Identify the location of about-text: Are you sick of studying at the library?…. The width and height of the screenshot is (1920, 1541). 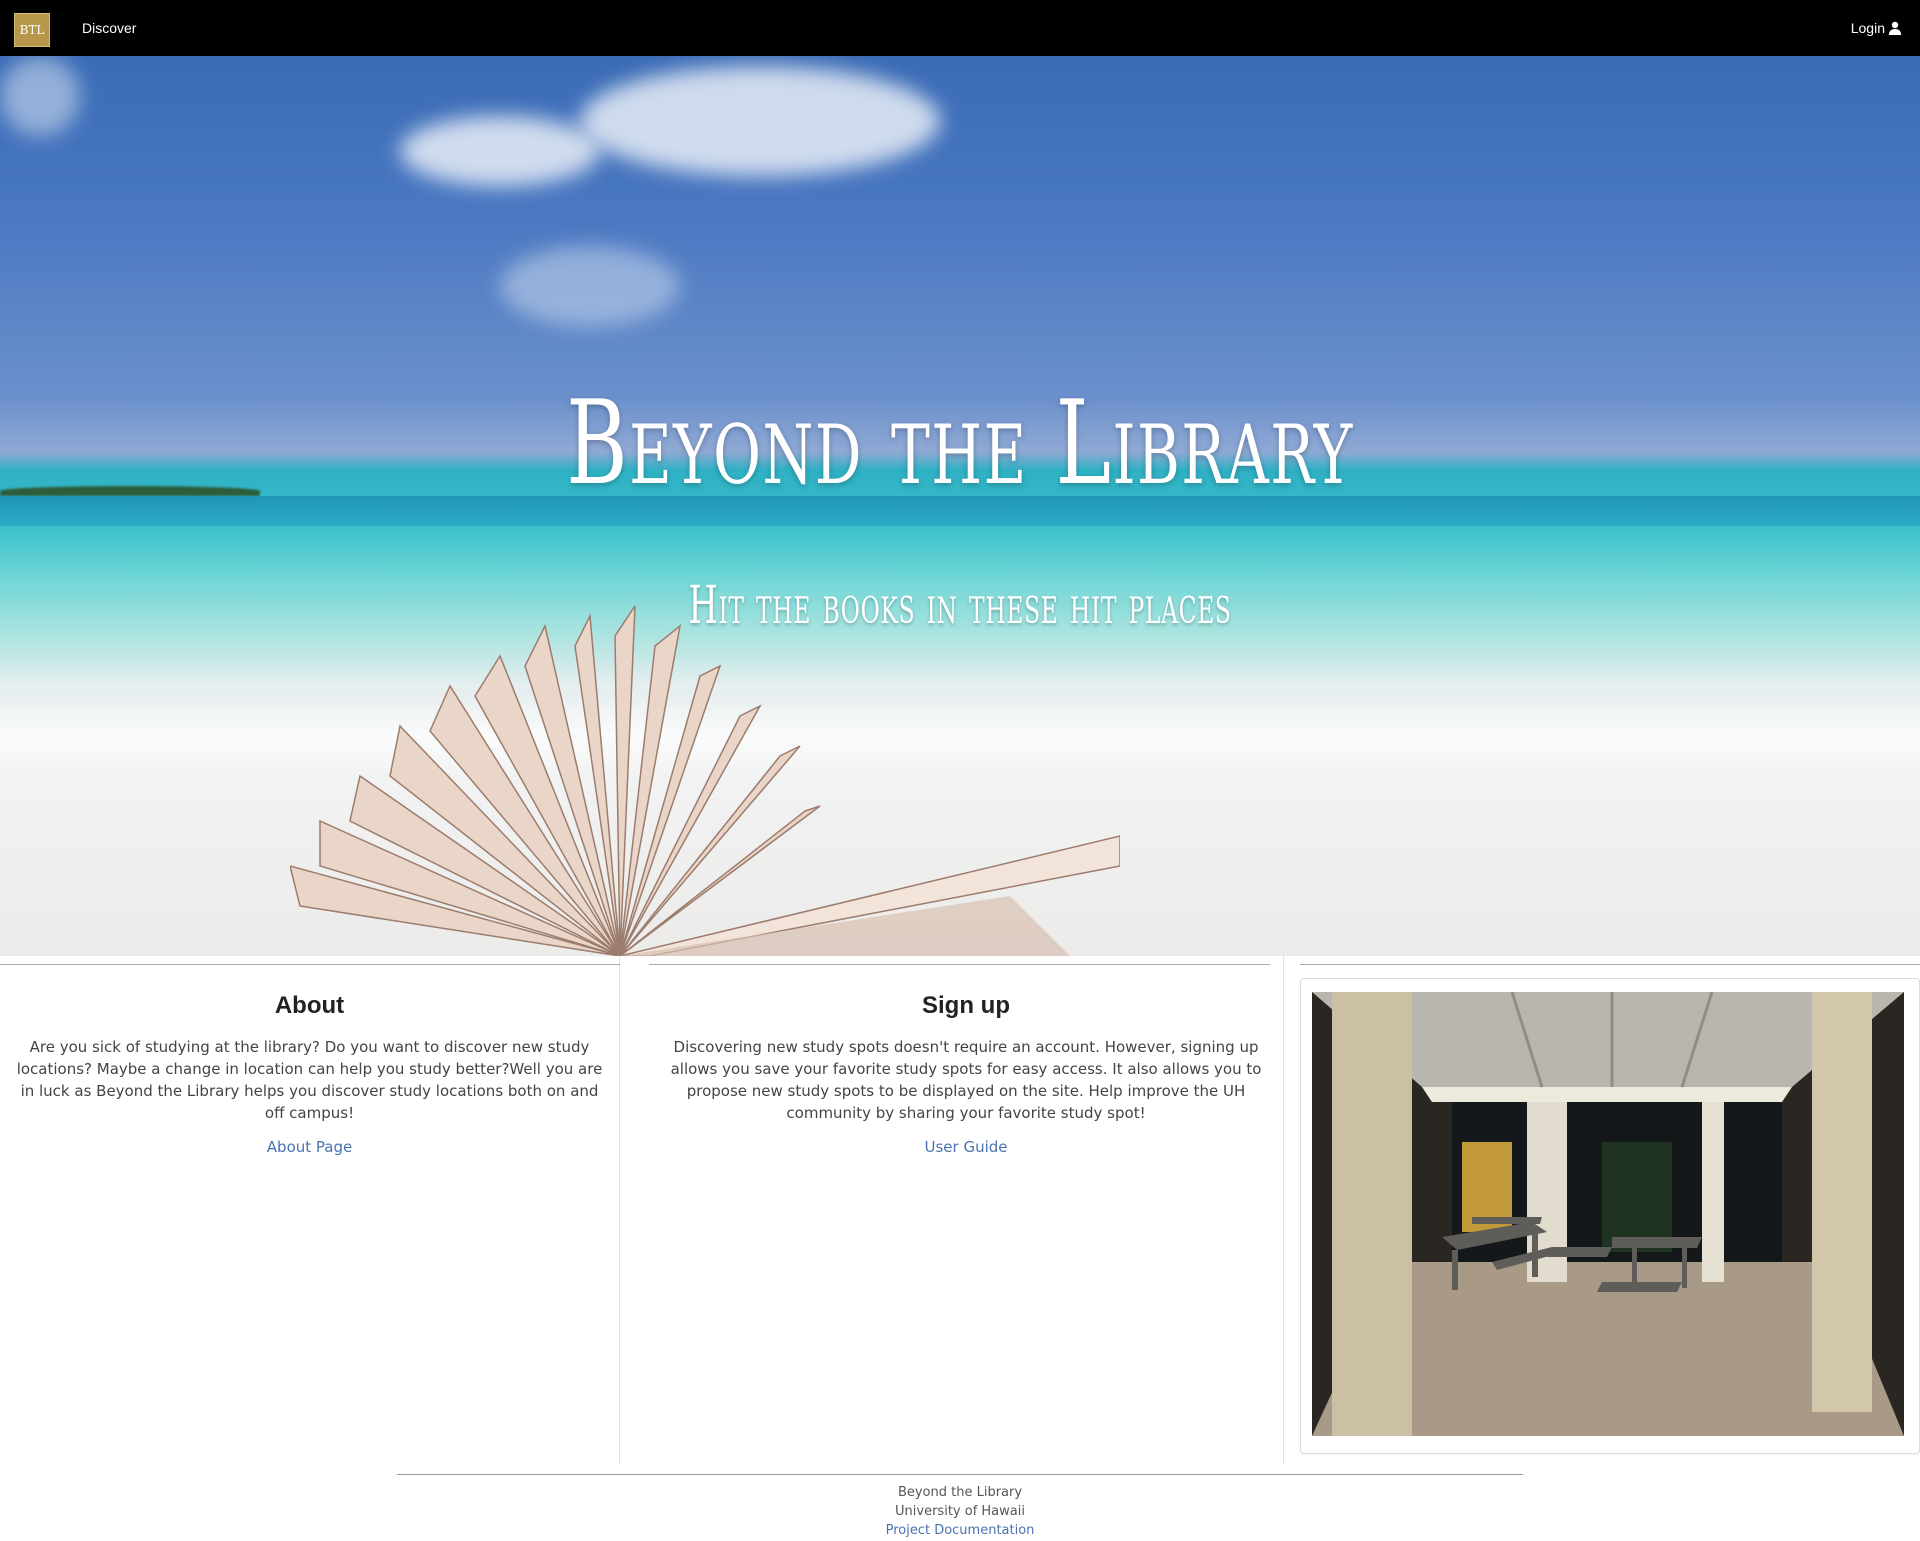
(309, 1080).